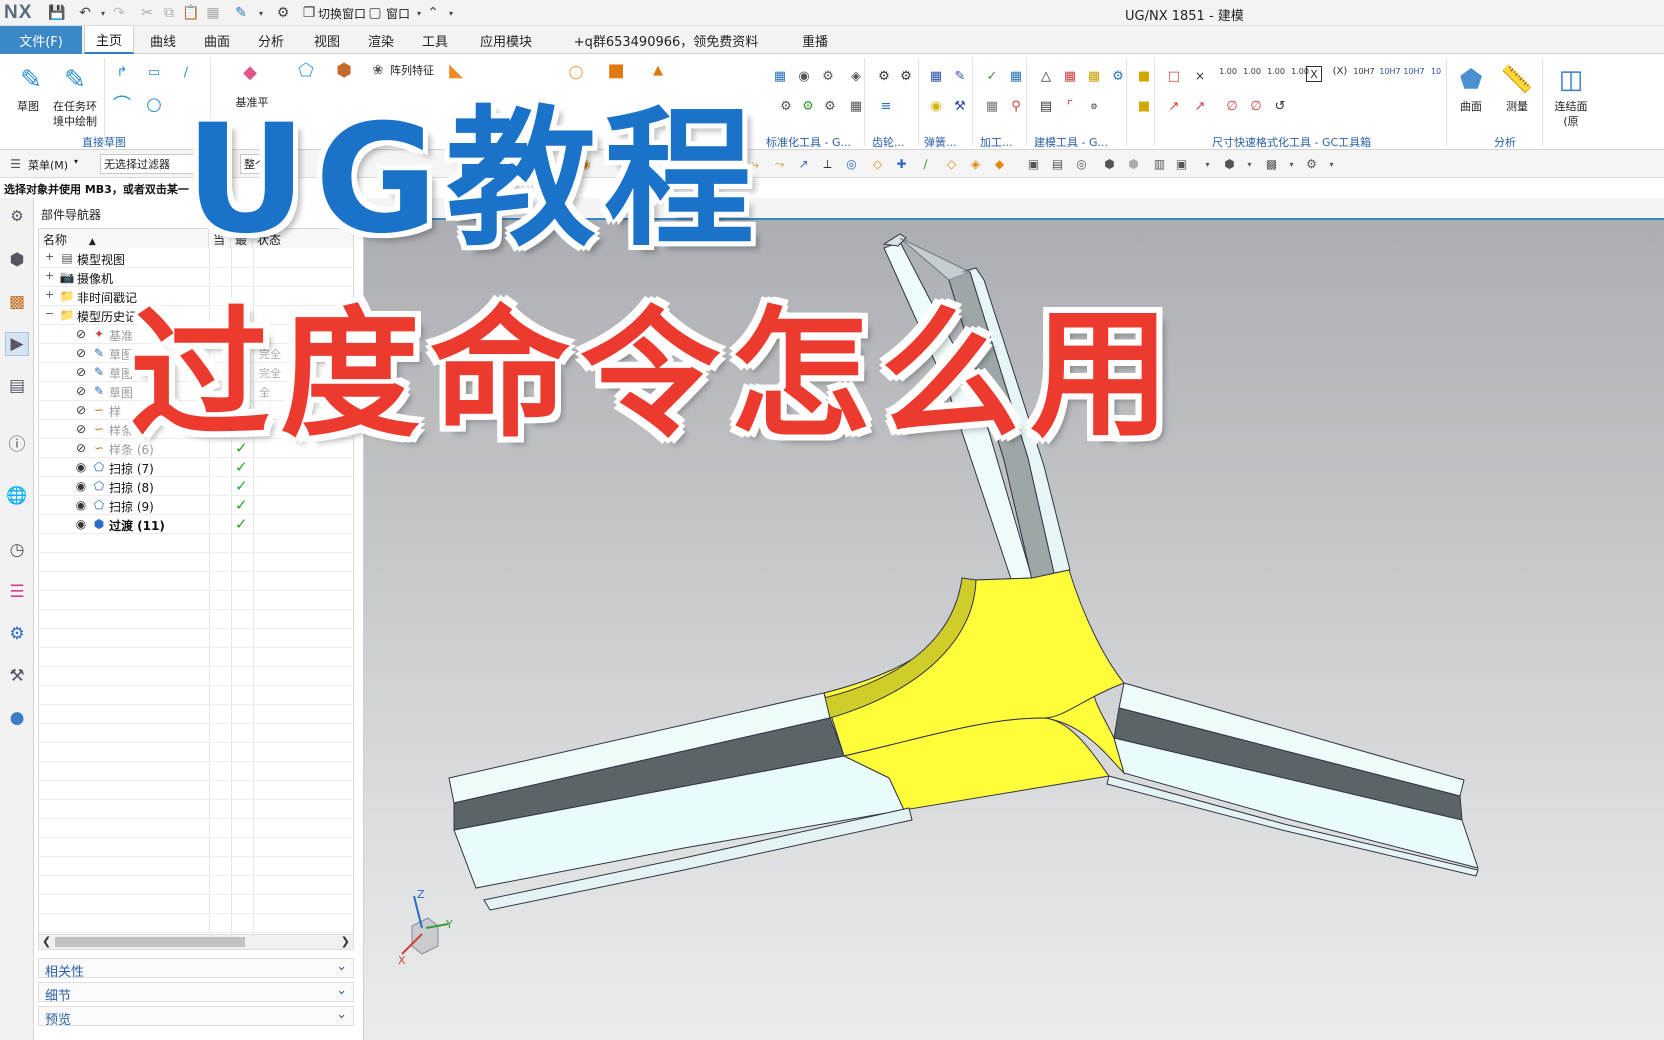 The image size is (1664, 1040). What do you see at coordinates (196, 969) in the screenshot?
I see `panel-dependencies: 相关性 ⌄` at bounding box center [196, 969].